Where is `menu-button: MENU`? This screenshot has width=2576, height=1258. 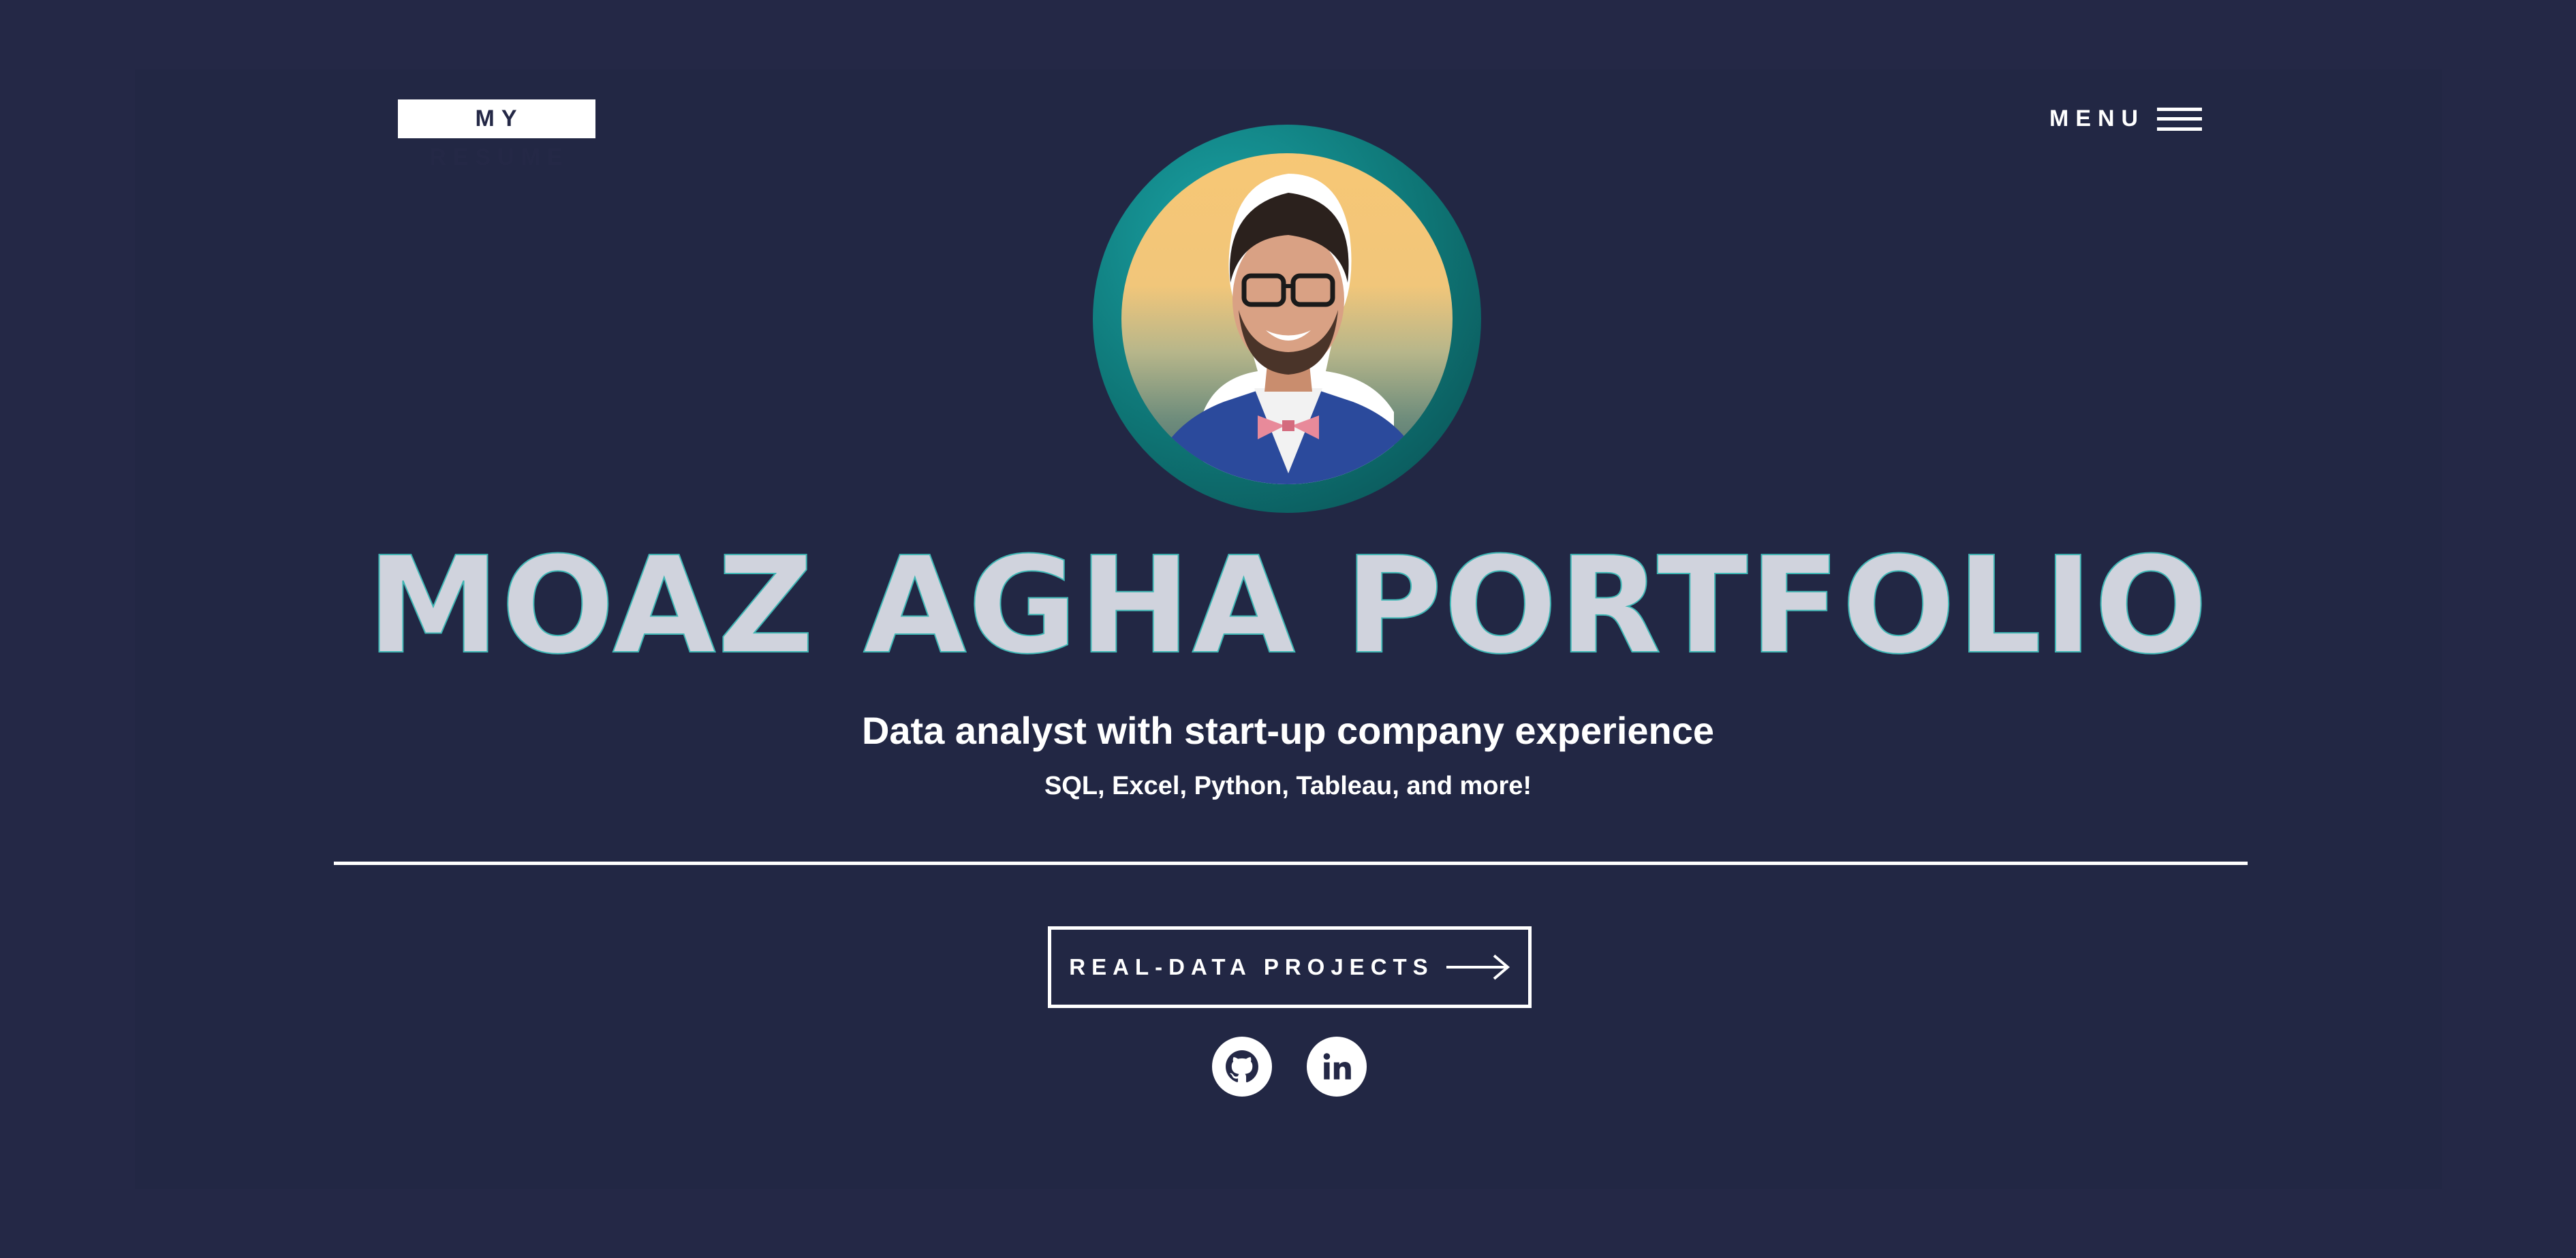
menu-button: MENU is located at coordinates (2126, 118).